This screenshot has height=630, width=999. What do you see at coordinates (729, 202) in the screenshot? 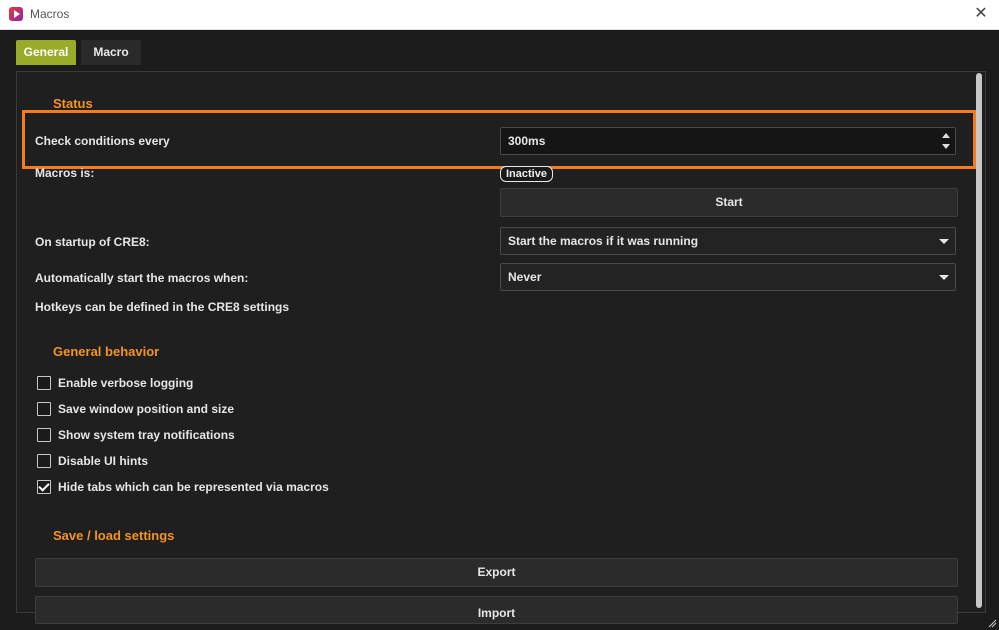
I see `start-button: Start` at bounding box center [729, 202].